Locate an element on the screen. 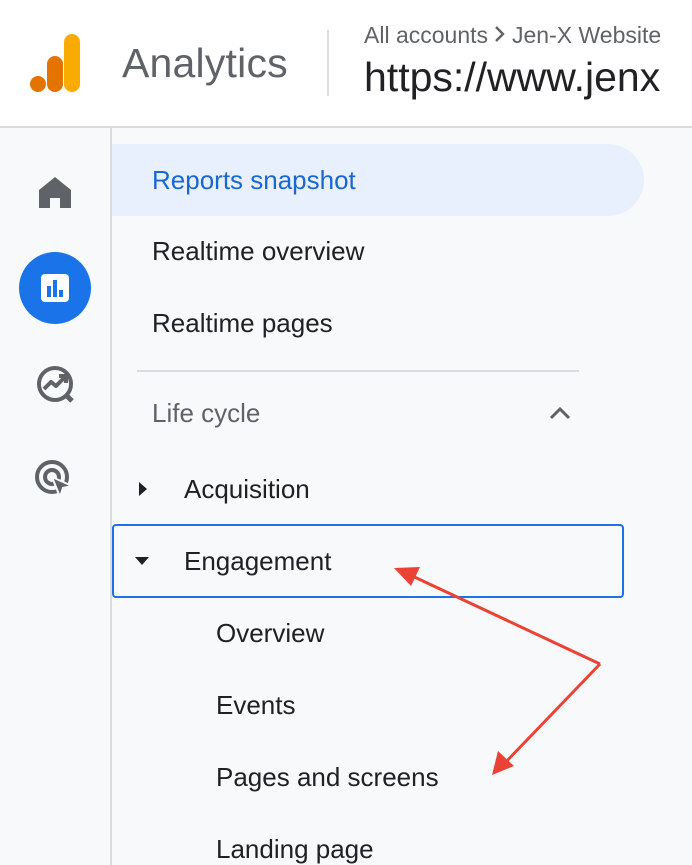 This screenshot has width=692, height=865. nav-engagement-overview: Overview is located at coordinates (270, 633).